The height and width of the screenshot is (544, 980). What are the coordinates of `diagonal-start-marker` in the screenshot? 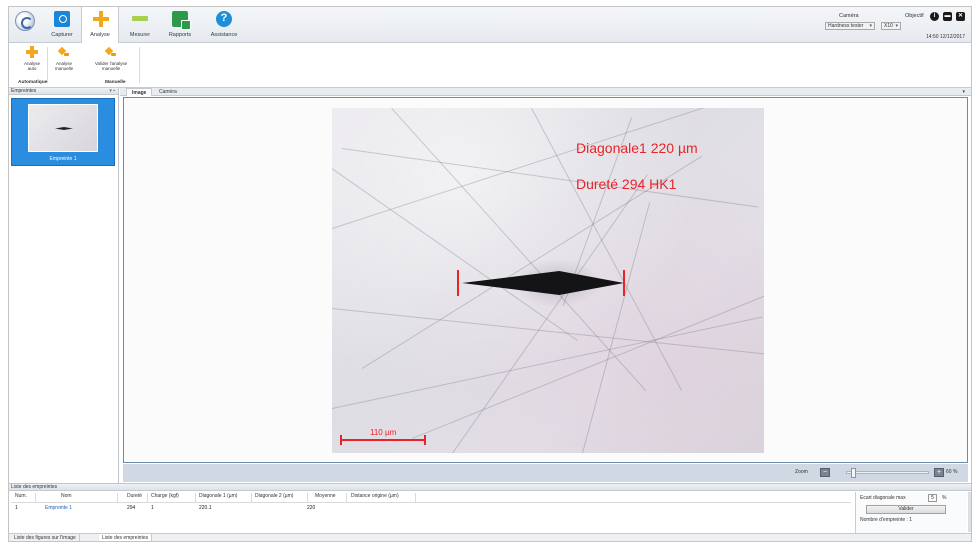 It's located at (458, 283).